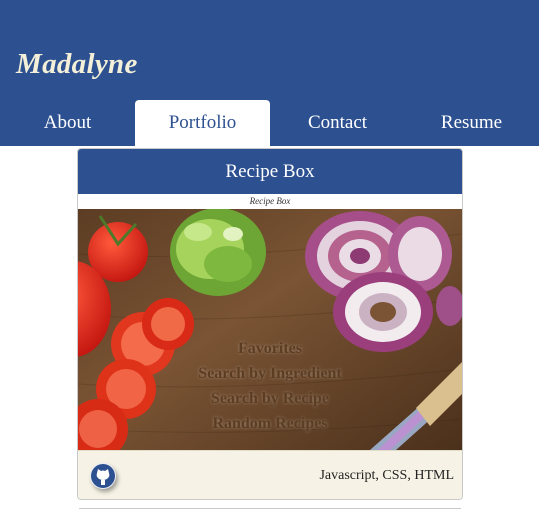 Image resolution: width=539 pixels, height=511 pixels. I want to click on menu-favorites: Favorites, so click(270, 348).